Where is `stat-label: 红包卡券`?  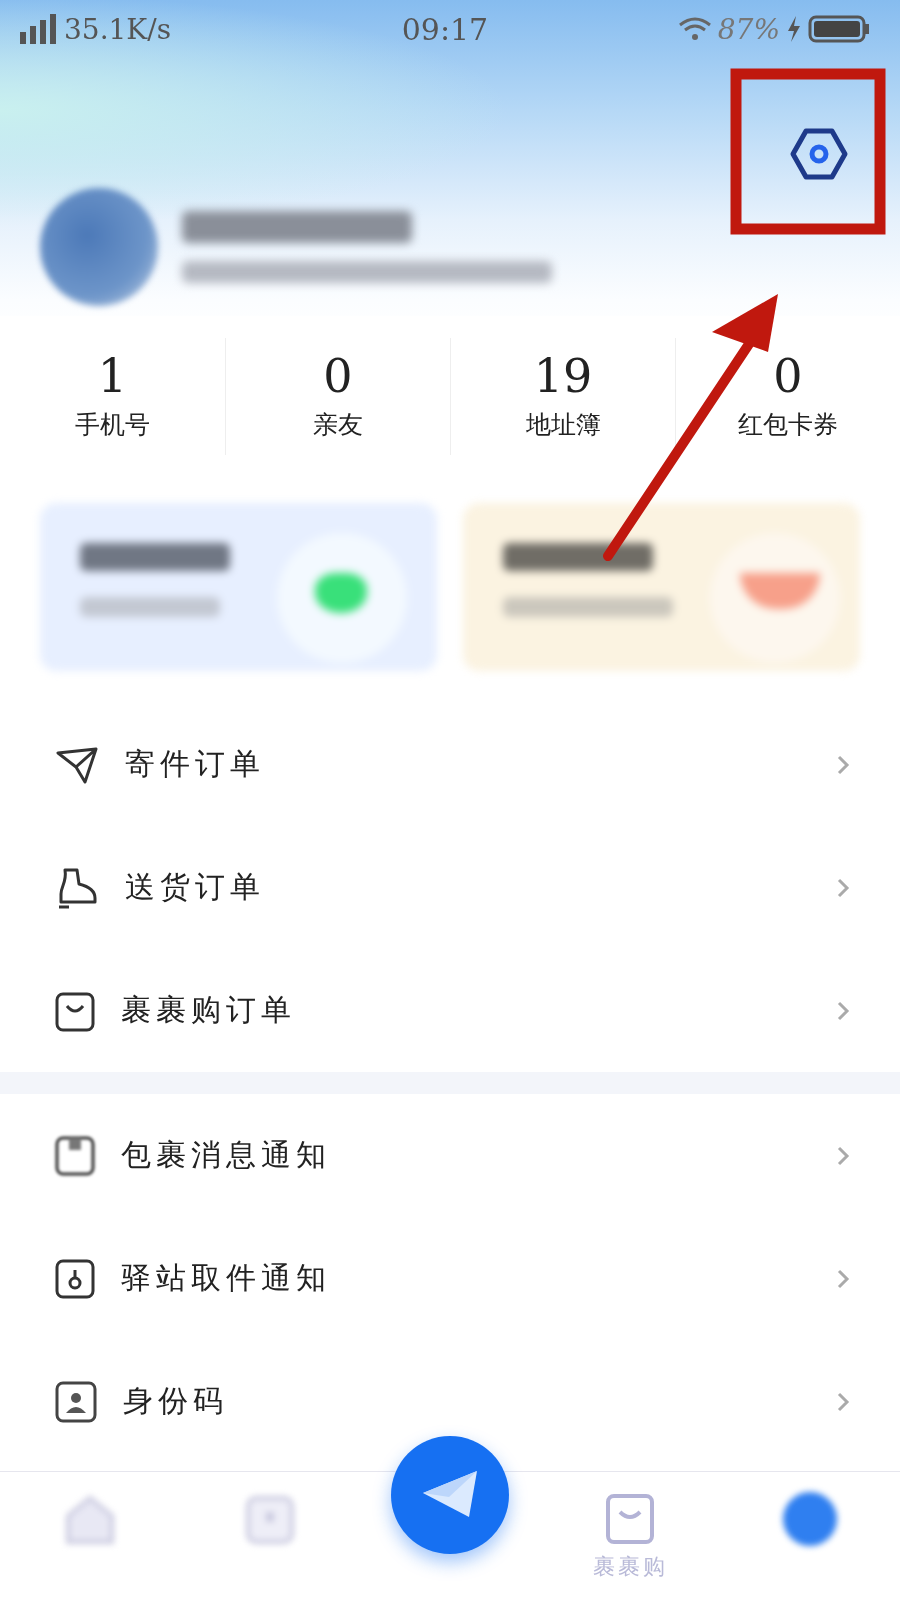 stat-label: 红包卡券 is located at coordinates (788, 424).